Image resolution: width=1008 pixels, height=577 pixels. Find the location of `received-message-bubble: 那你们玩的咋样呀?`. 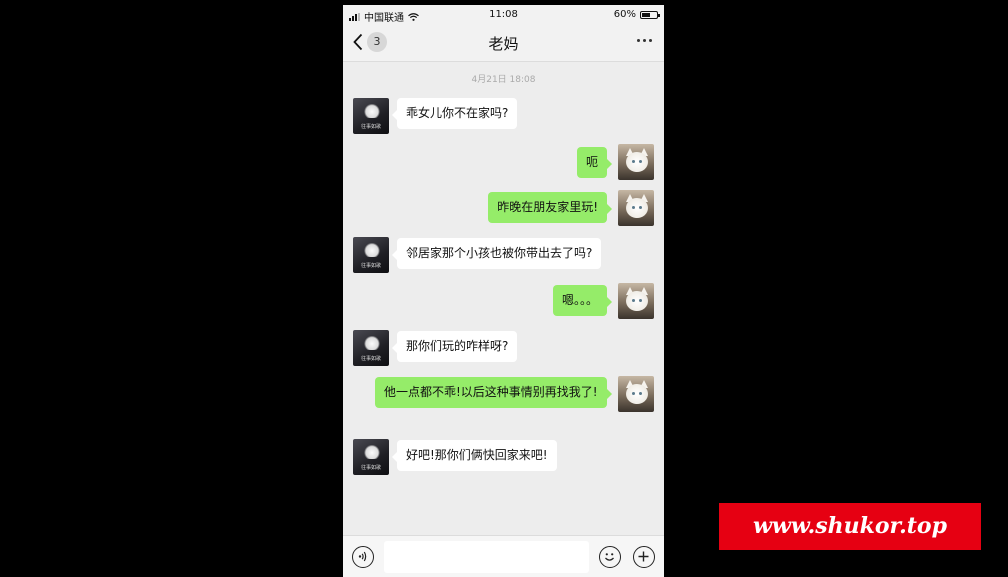

received-message-bubble: 那你们玩的咋样呀? is located at coordinates (454, 346).